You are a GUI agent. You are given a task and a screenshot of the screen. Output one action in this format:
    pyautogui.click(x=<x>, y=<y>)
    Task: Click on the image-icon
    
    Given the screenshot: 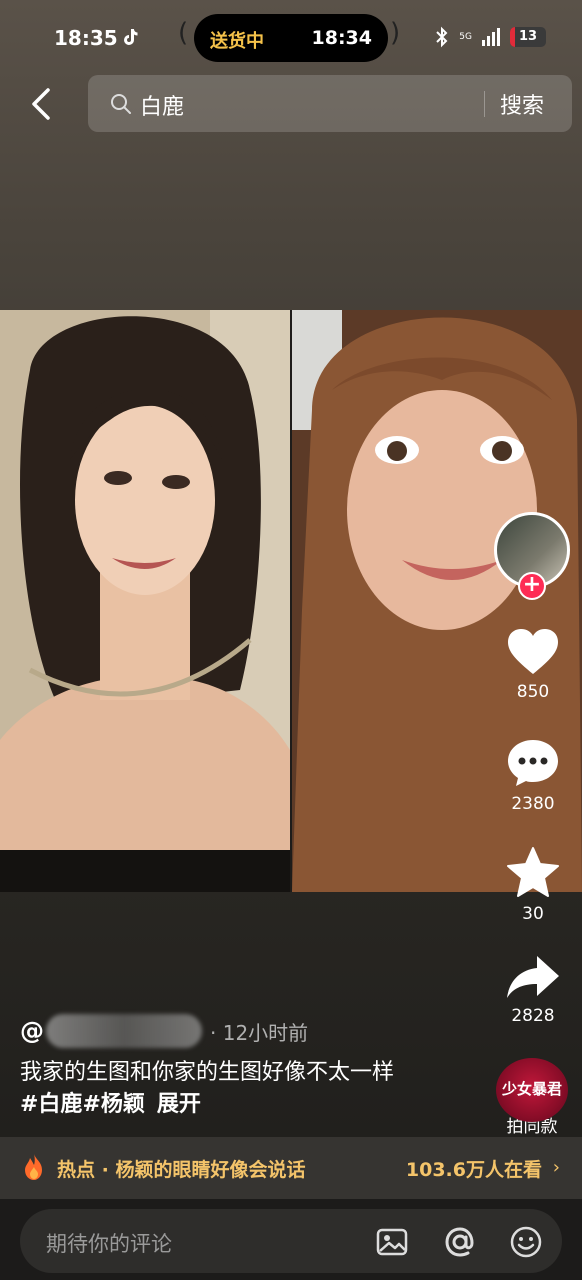 What is the action you would take?
    pyautogui.click(x=392, y=1242)
    